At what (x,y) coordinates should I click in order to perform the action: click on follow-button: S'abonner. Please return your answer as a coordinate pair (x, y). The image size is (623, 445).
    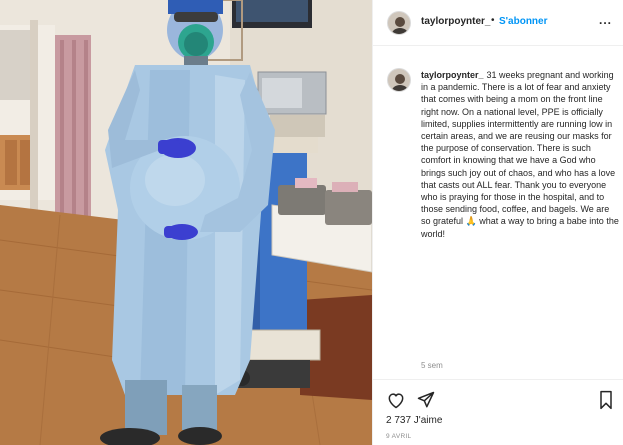
    Looking at the image, I should click on (523, 21).